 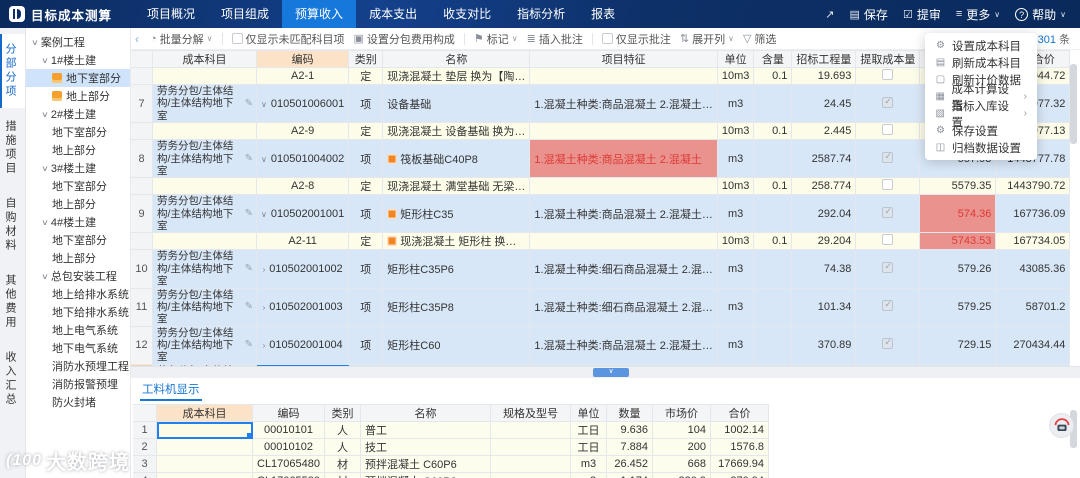 I want to click on column-header: 成本科目, so click(x=205, y=413).